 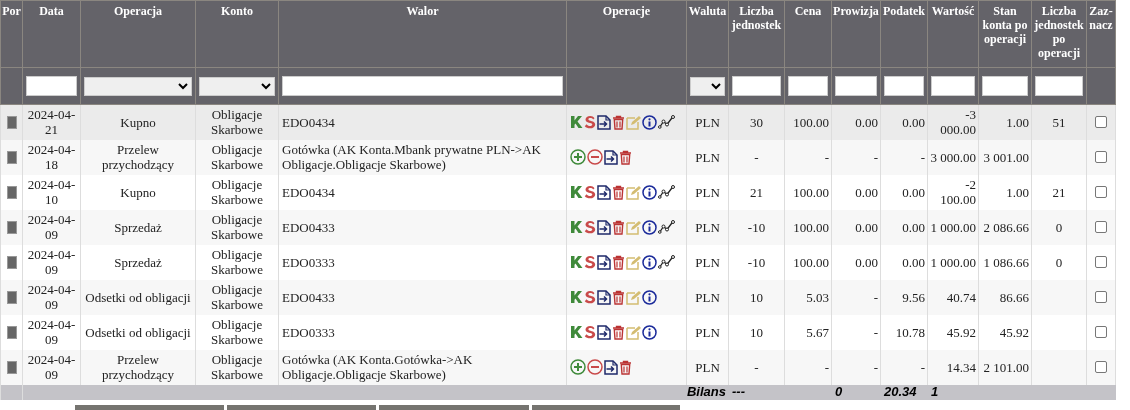 I want to click on operation-cell: Sprzedaż, so click(x=138, y=262).